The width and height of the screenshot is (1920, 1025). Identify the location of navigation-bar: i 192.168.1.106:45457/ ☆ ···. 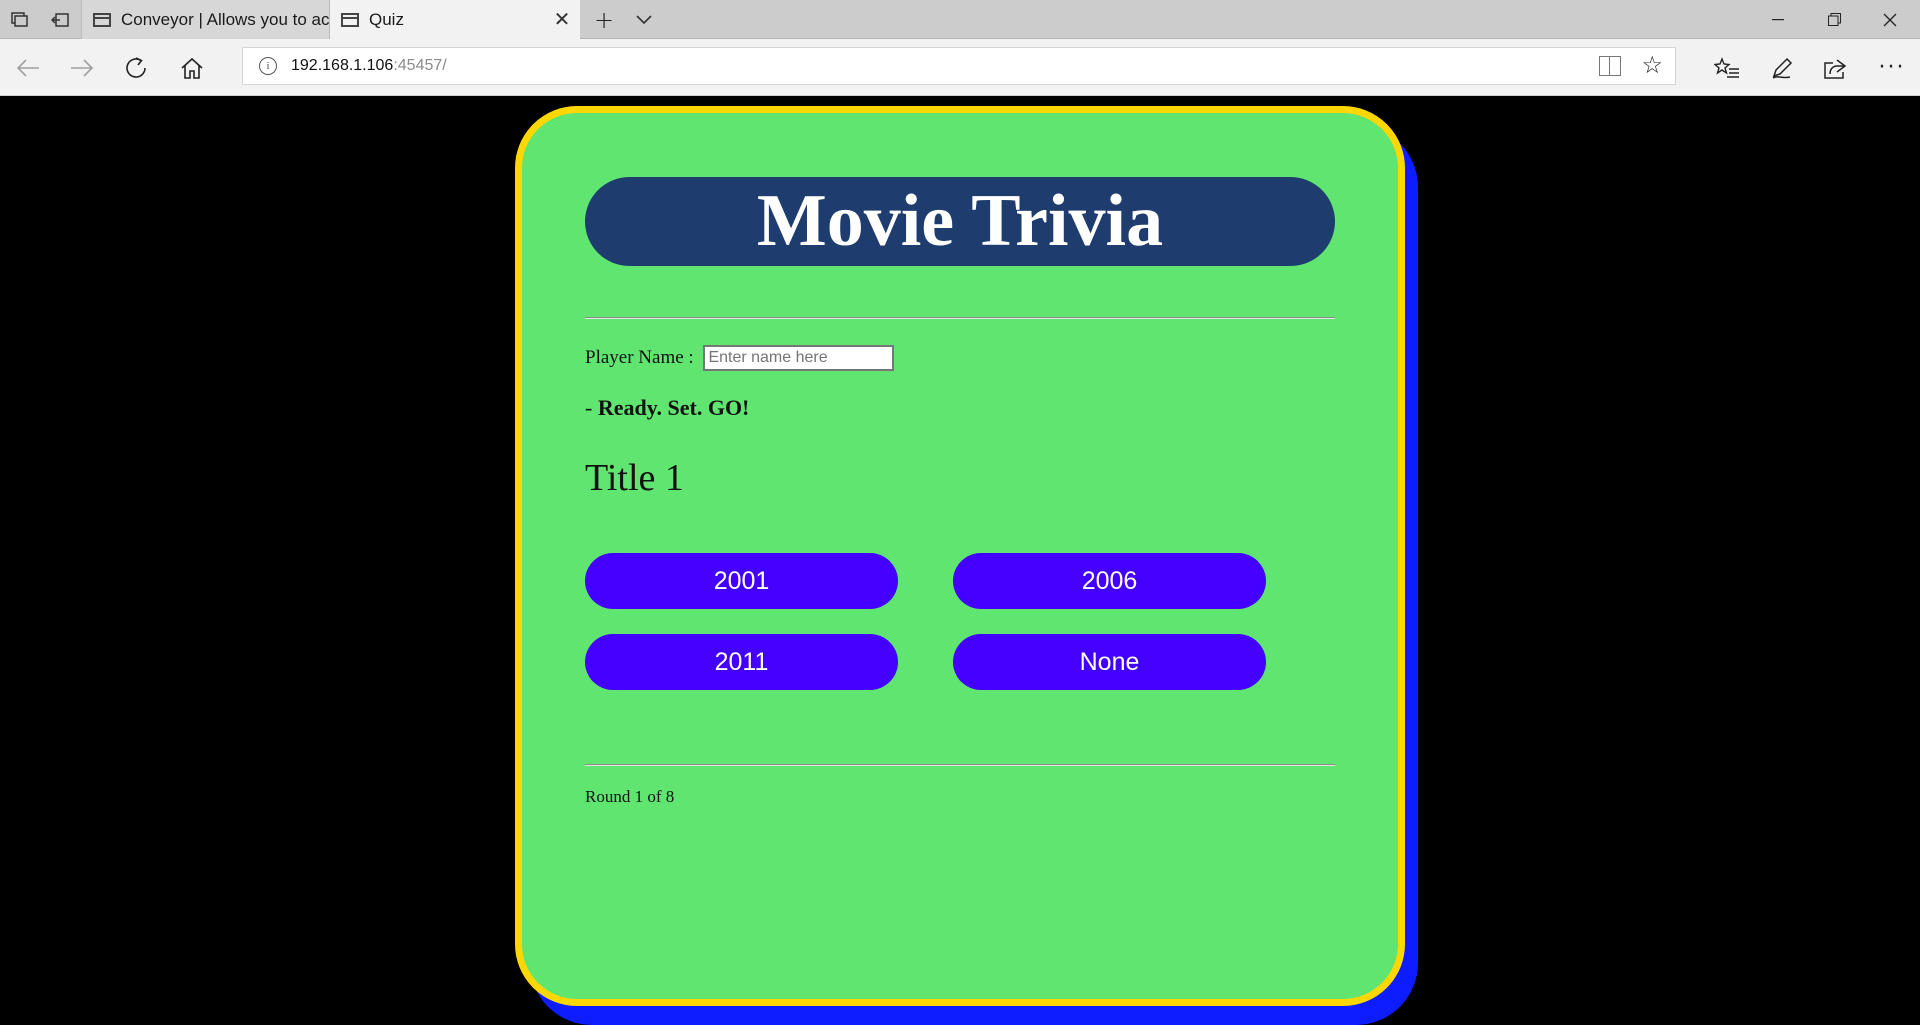
(960, 67).